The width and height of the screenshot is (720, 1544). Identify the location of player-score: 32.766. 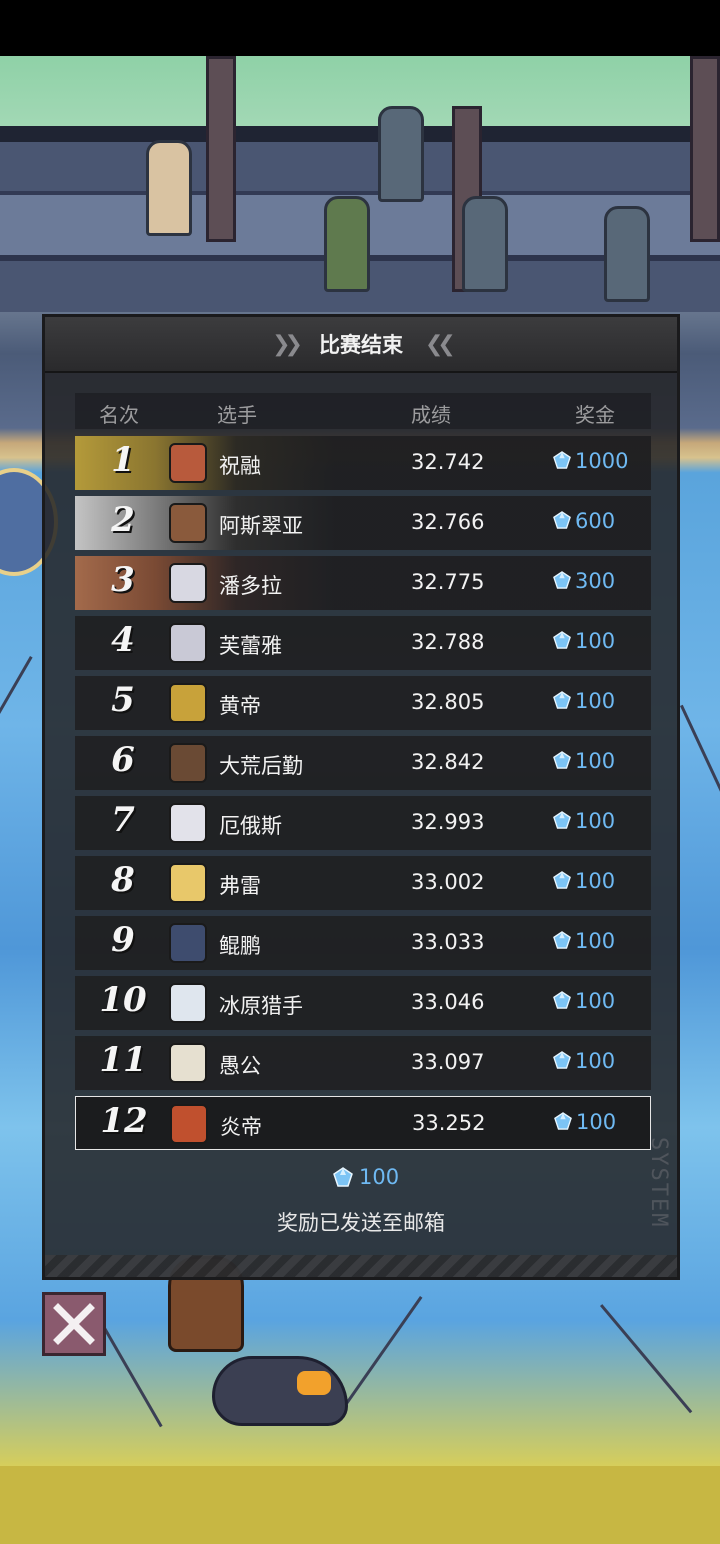
(448, 522).